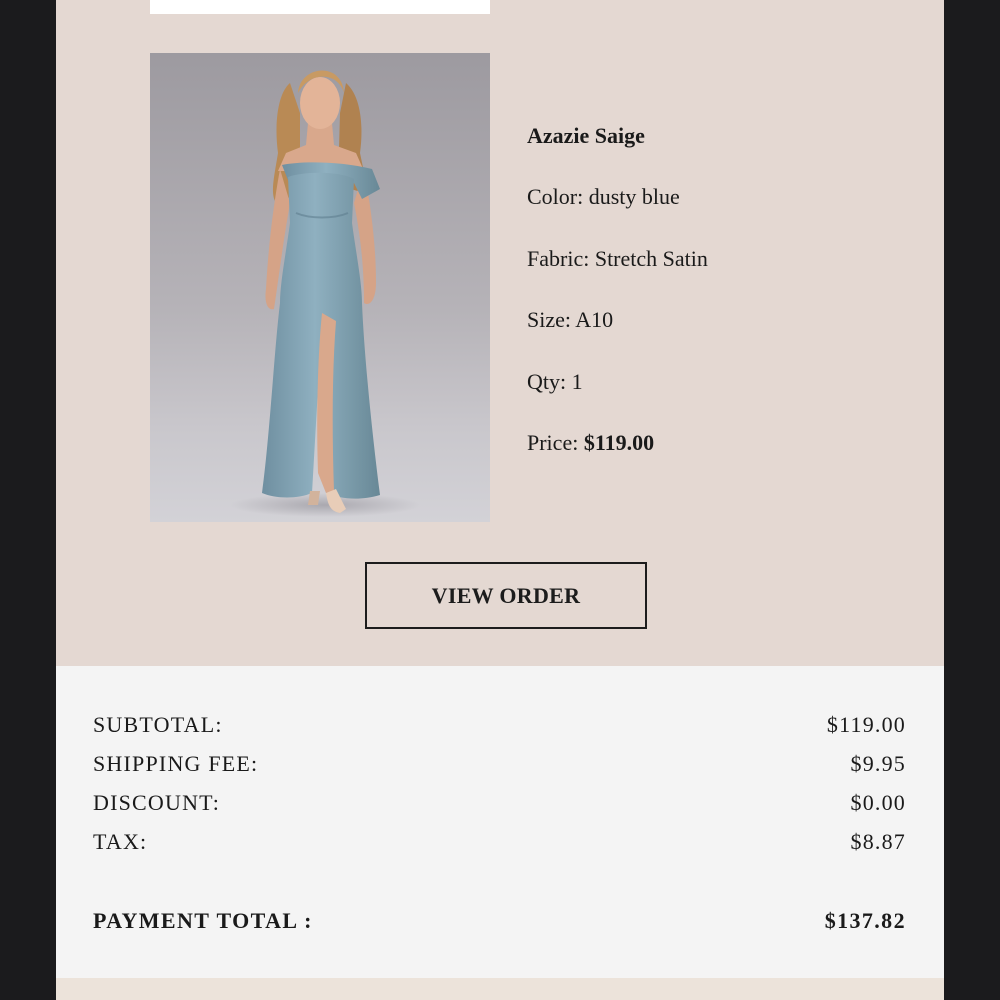 This screenshot has height=1000, width=1000. Describe the element at coordinates (325, 293) in the screenshot. I see `dress-illustration` at that location.